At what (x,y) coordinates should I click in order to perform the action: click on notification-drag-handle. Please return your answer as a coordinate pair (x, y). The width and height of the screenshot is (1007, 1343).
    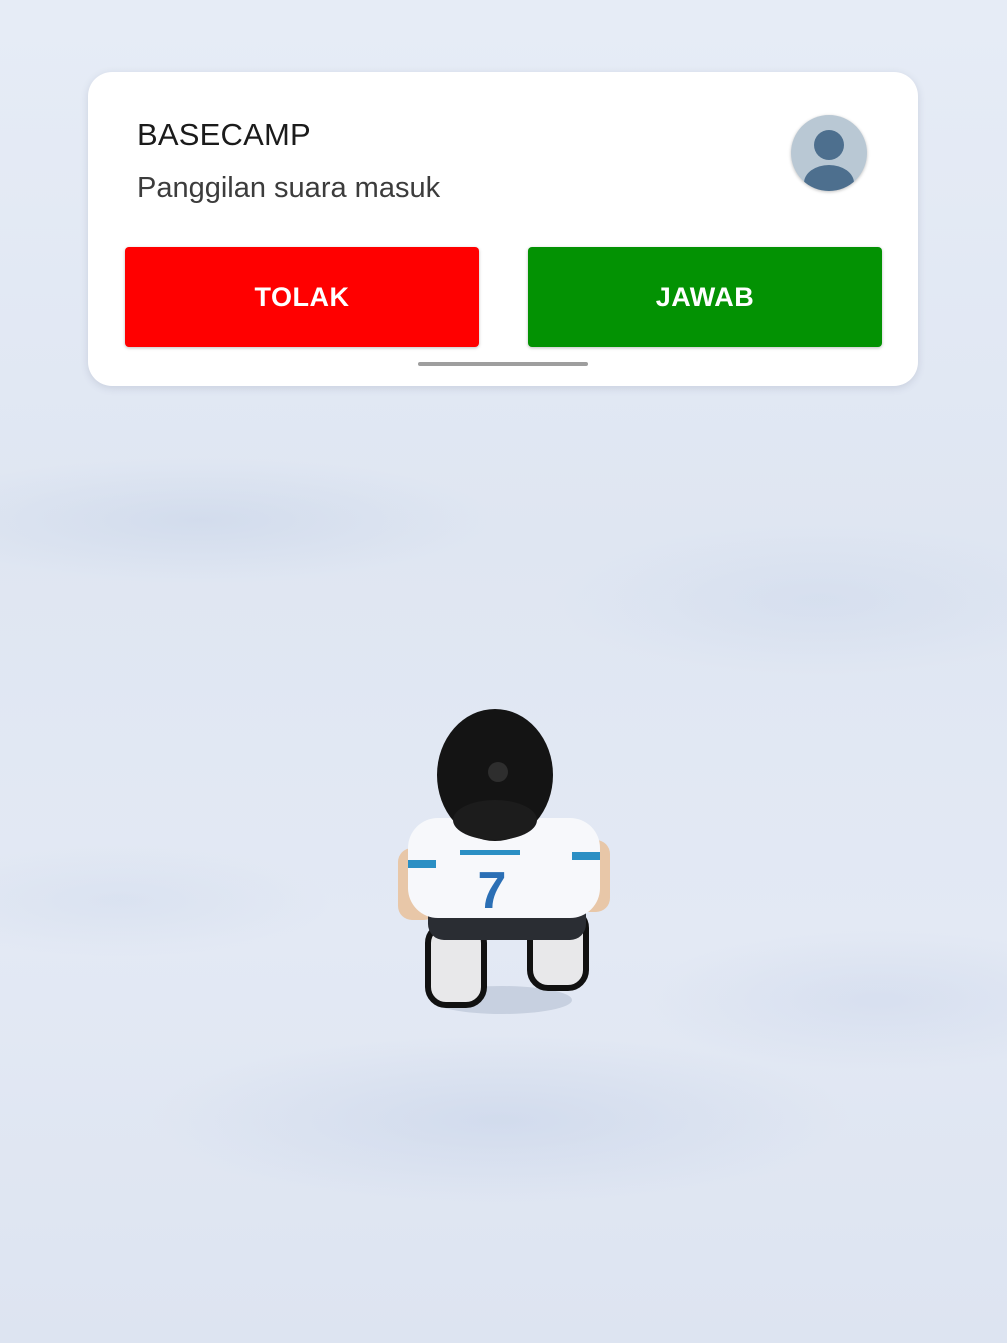
    Looking at the image, I should click on (503, 364).